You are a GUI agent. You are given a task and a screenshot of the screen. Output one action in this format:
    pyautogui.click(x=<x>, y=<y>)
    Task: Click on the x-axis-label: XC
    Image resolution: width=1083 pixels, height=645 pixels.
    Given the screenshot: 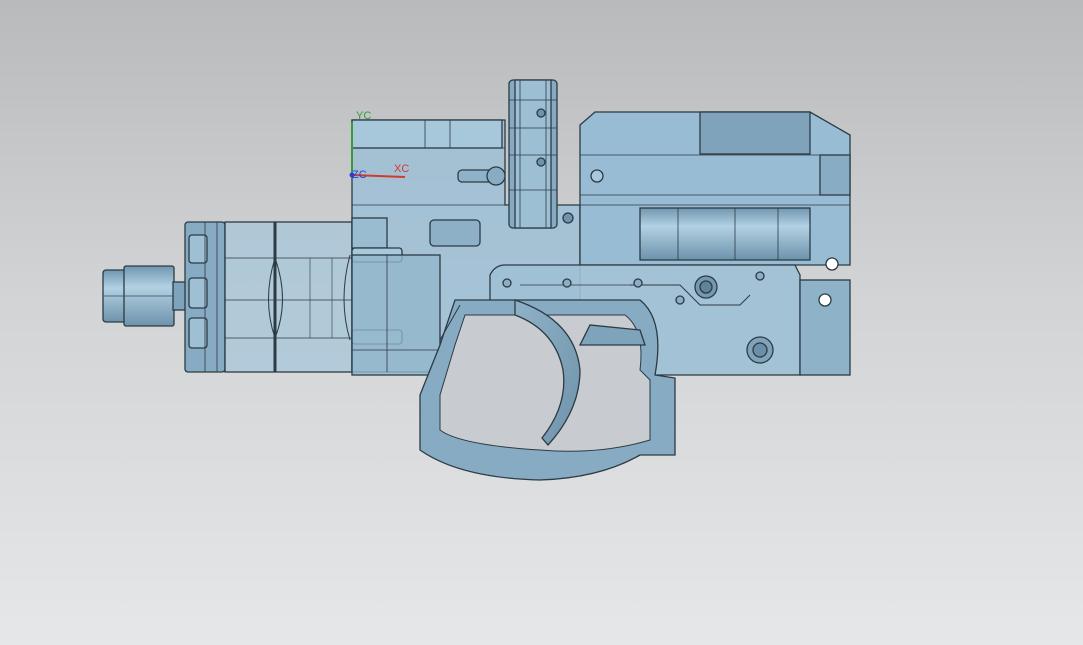 What is the action you would take?
    pyautogui.click(x=401, y=169)
    